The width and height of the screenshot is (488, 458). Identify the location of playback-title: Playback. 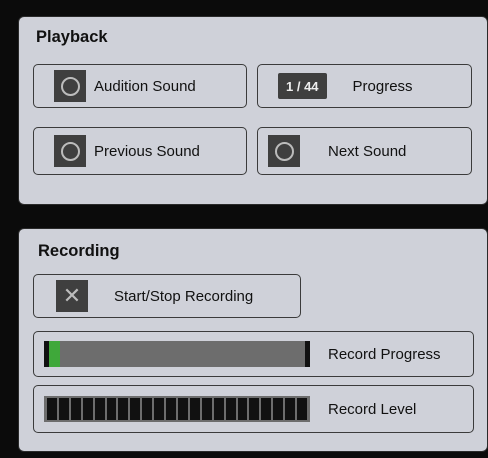
(72, 37).